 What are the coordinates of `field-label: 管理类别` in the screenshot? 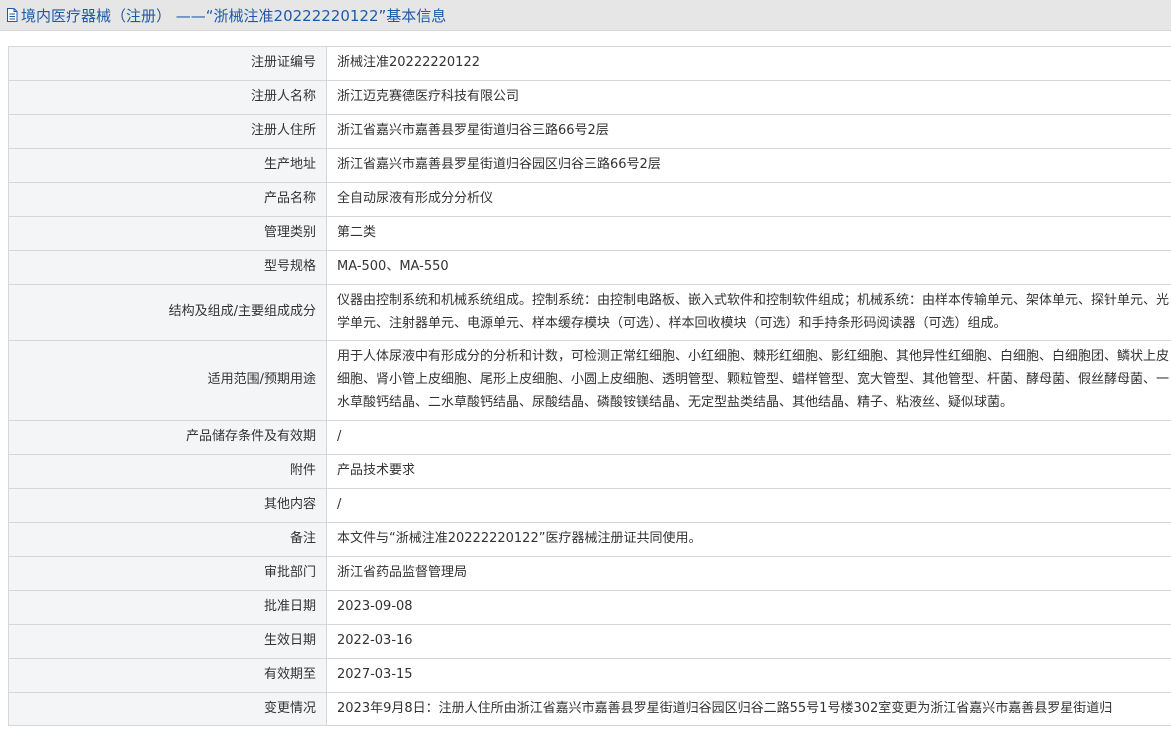 It's located at (167, 233).